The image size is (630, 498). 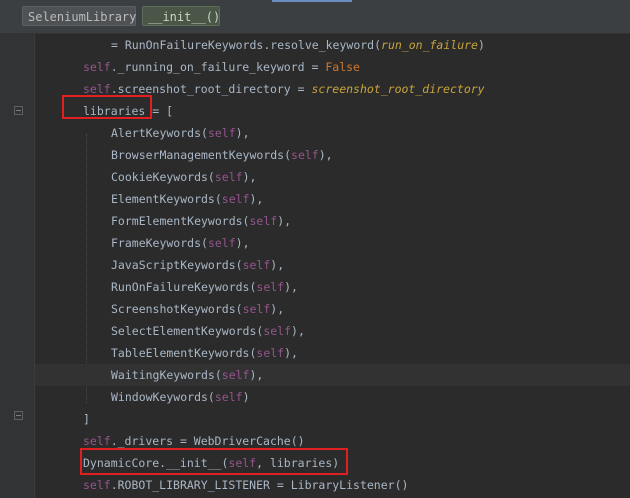 I want to click on code-text: ElementKeywords(self),, so click(x=187, y=199).